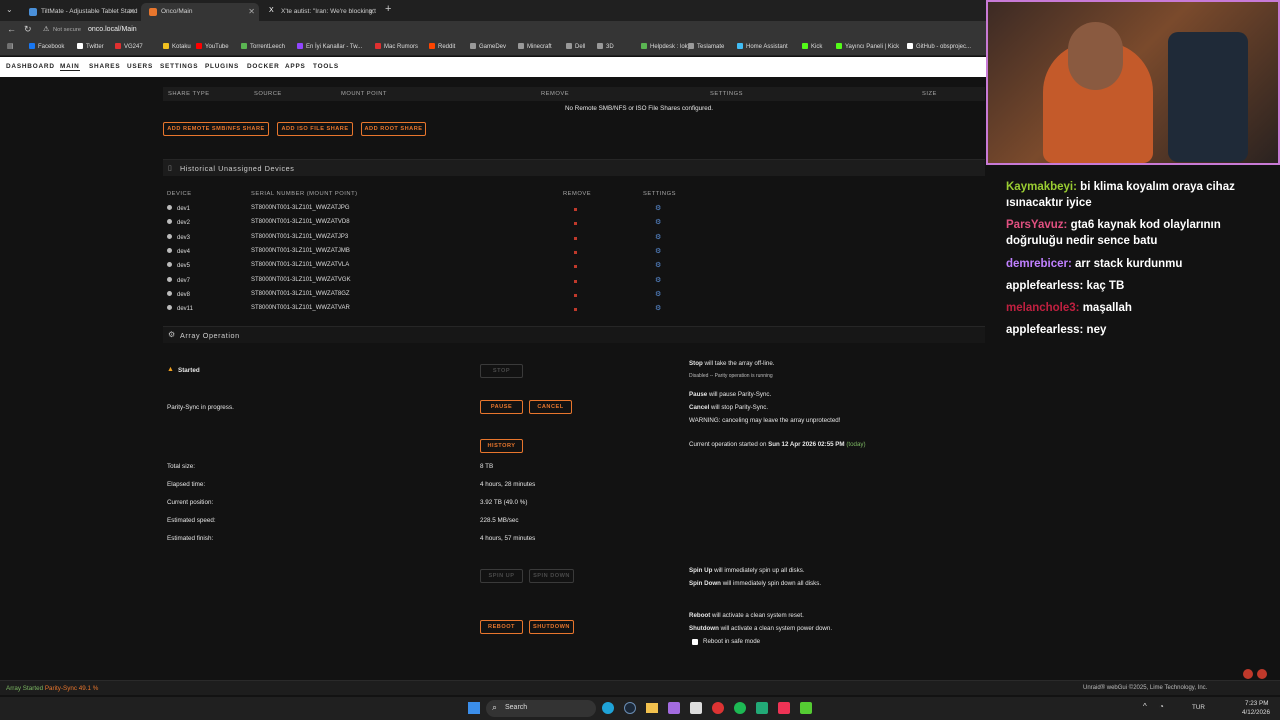 Image resolution: width=1280 pixels, height=720 pixels. I want to click on tab-tiltmate: TiltMate - Adjustable Tablet Stand ✕, so click(80, 12).